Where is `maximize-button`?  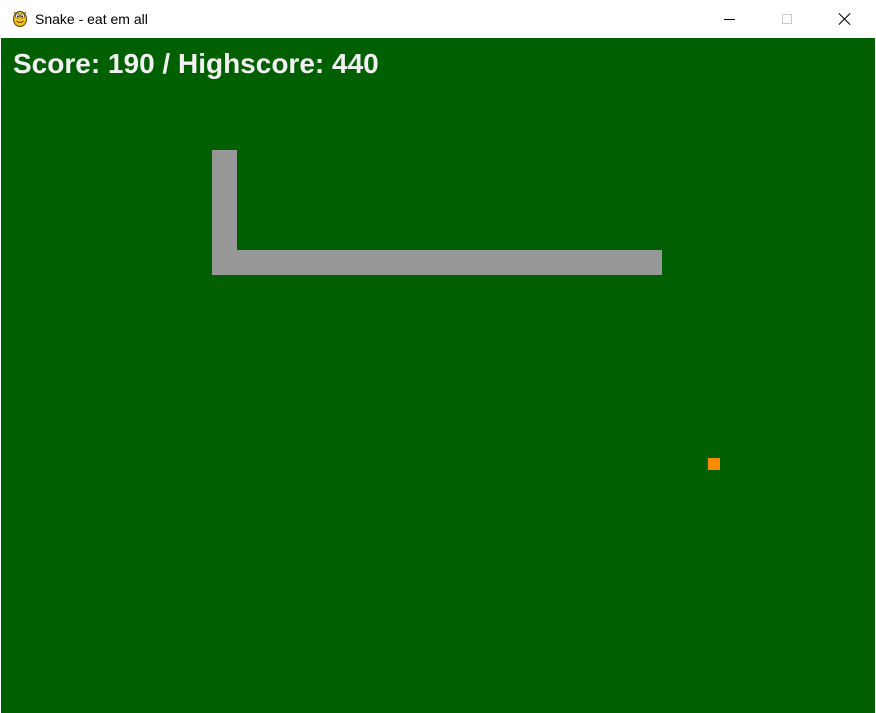
maximize-button is located at coordinates (787, 19).